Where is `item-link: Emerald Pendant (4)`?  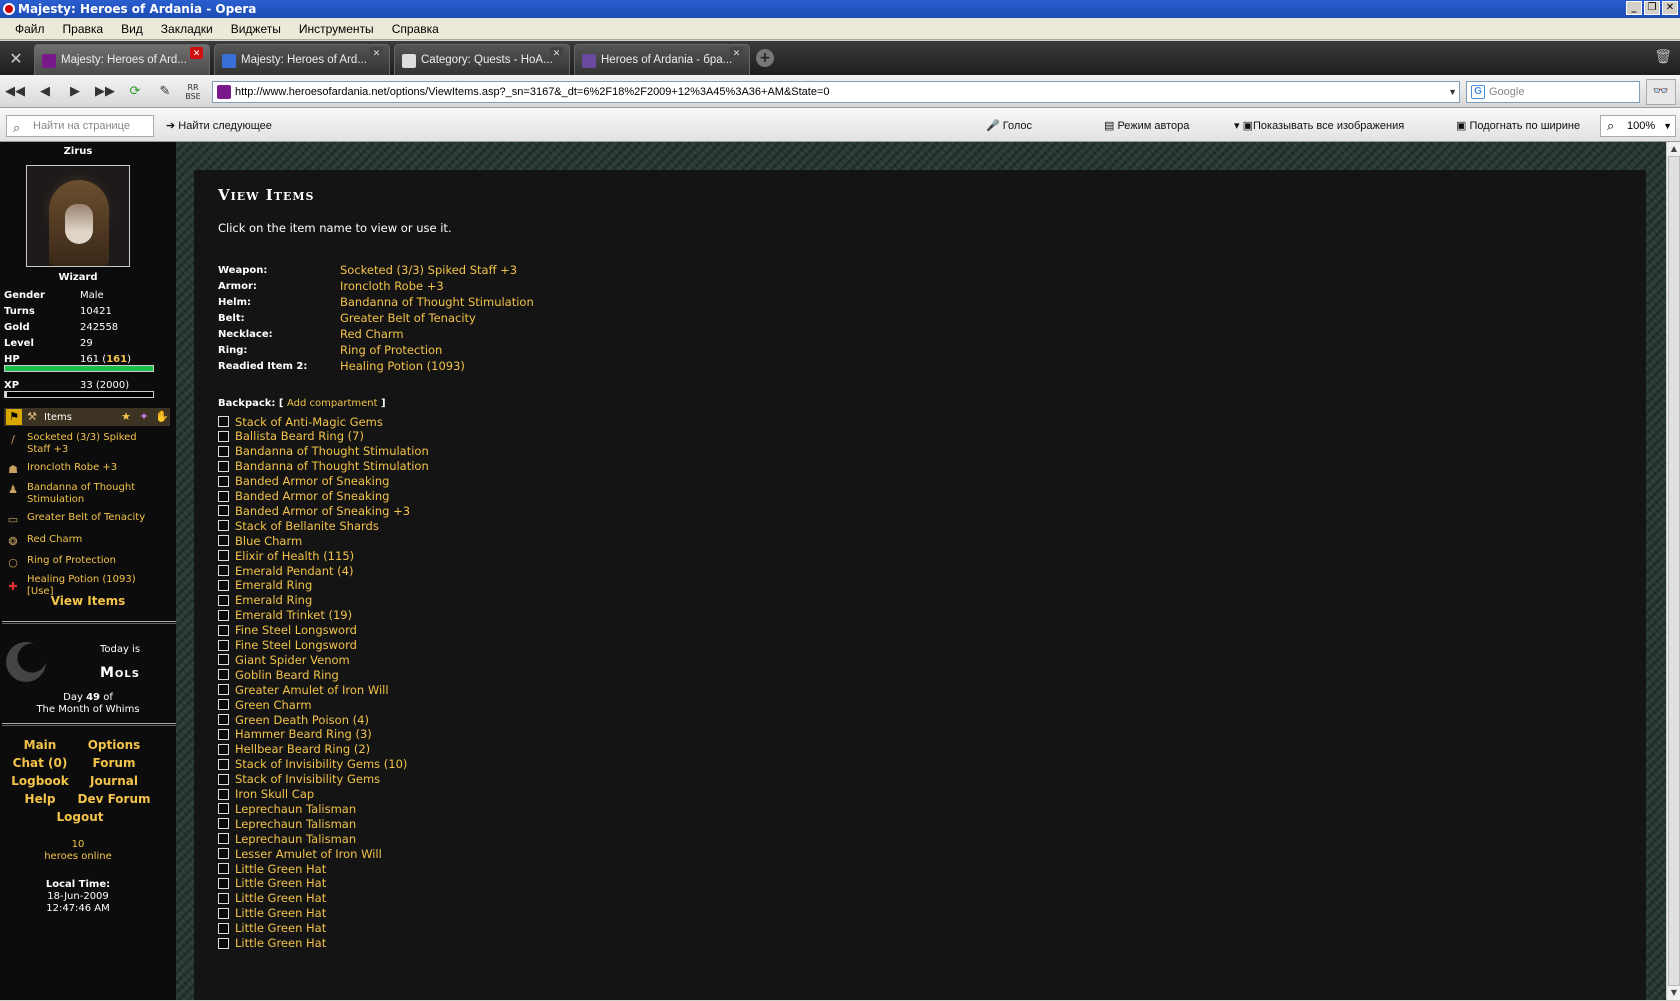
item-link: Emerald Pendant (4) is located at coordinates (294, 571).